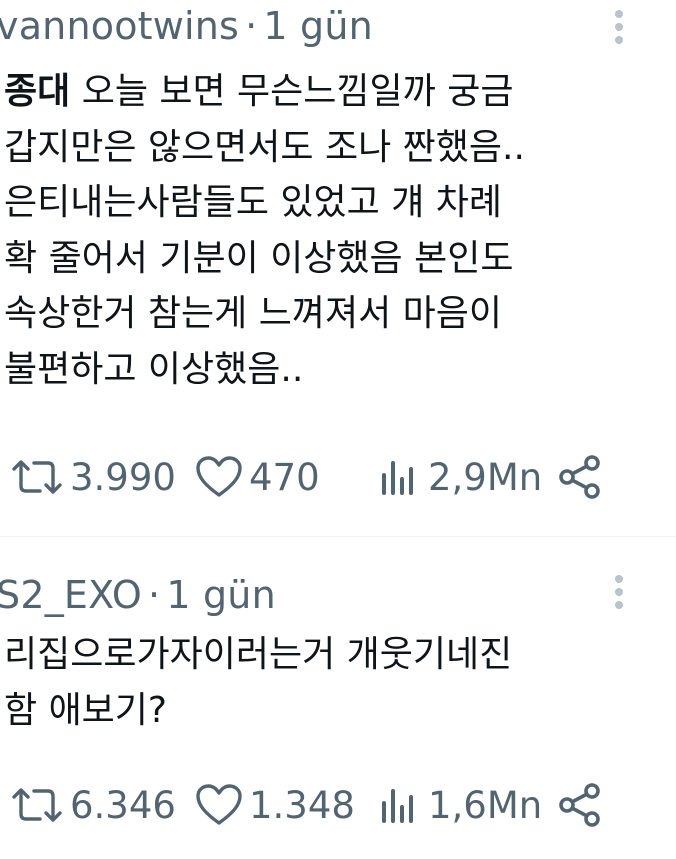 The image size is (676, 859). I want to click on tweet-text-span: 오늘 보면 무슨느낌일까 궁금, so click(292, 91).